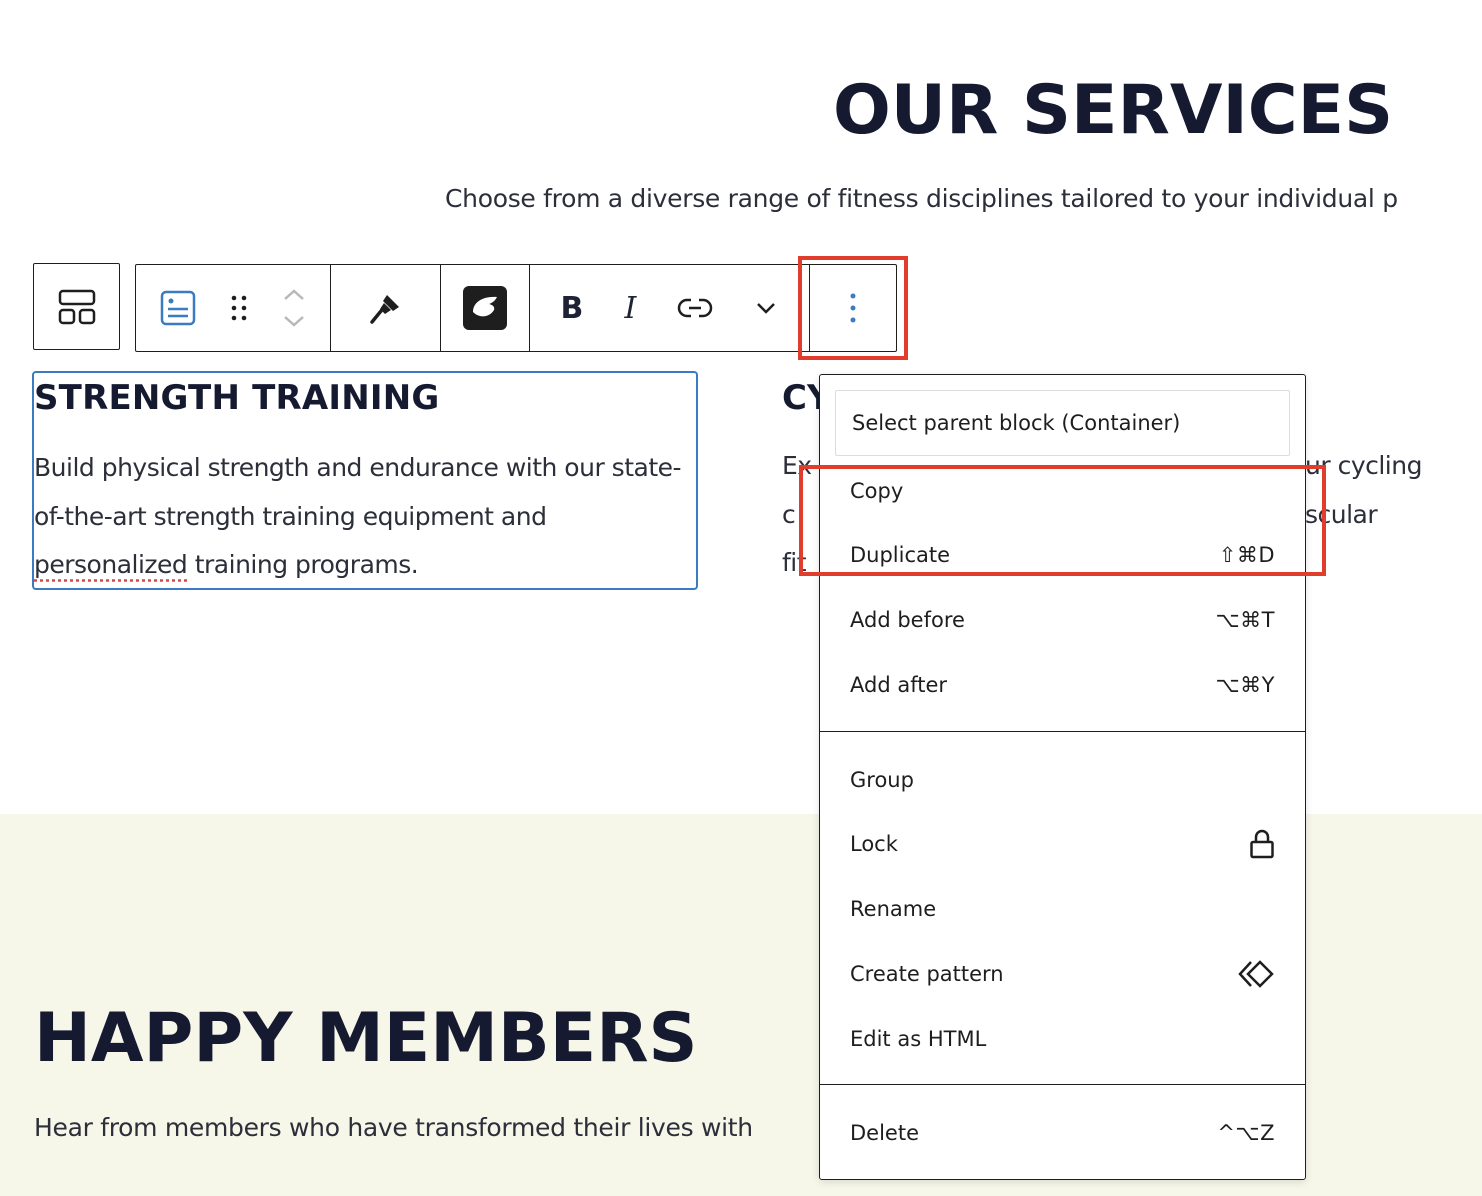 This screenshot has width=1482, height=1196. Describe the element at coordinates (1062, 1133) in the screenshot. I see `delete-menu-item: Delete ^⌥Z` at that location.